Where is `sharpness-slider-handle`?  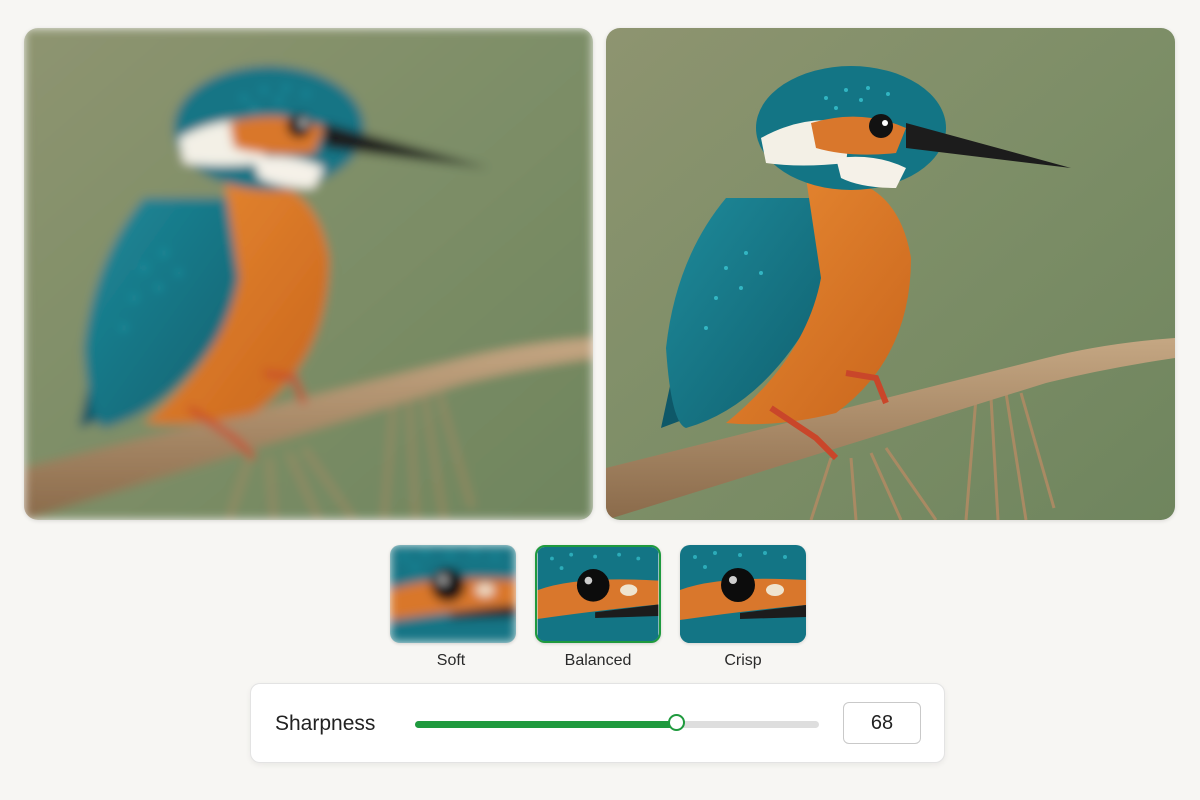 sharpness-slider-handle is located at coordinates (676, 722).